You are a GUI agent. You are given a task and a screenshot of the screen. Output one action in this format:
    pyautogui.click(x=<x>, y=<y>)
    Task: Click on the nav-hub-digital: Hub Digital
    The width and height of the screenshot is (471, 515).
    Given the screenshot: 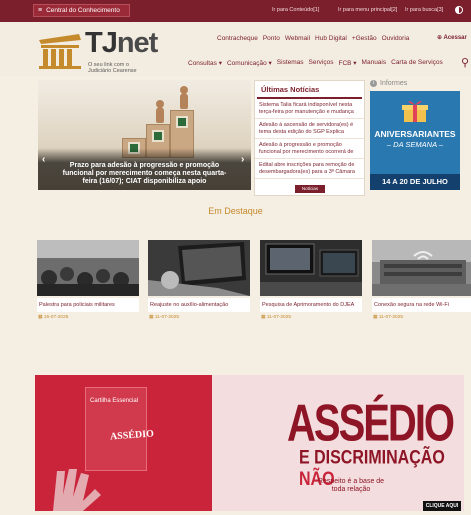 What is the action you would take?
    pyautogui.click(x=331, y=38)
    